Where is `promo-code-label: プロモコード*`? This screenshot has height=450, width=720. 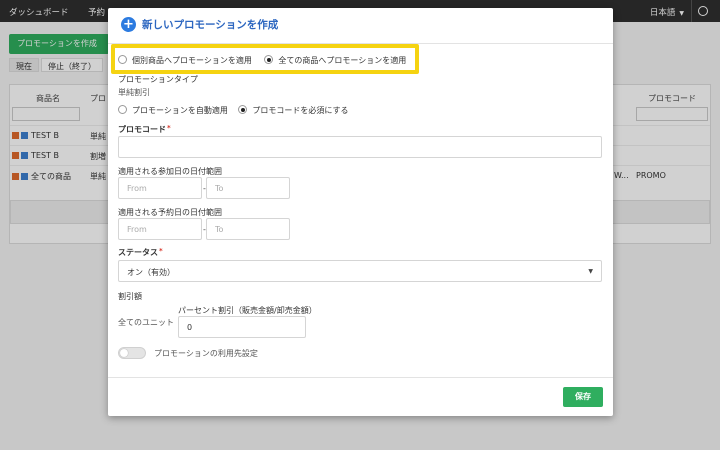 promo-code-label: プロモコード* is located at coordinates (144, 129).